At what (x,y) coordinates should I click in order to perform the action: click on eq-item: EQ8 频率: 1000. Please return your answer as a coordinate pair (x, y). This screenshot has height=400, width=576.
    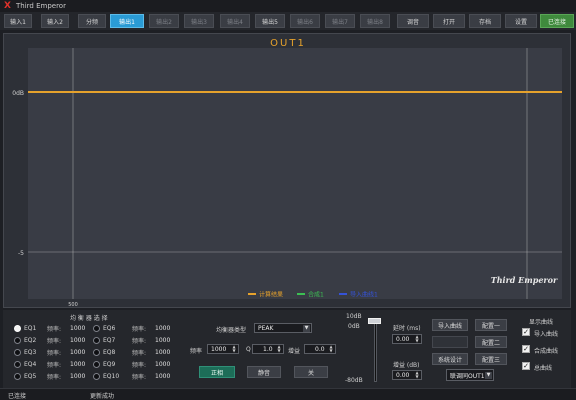
    Looking at the image, I should click on (131, 352).